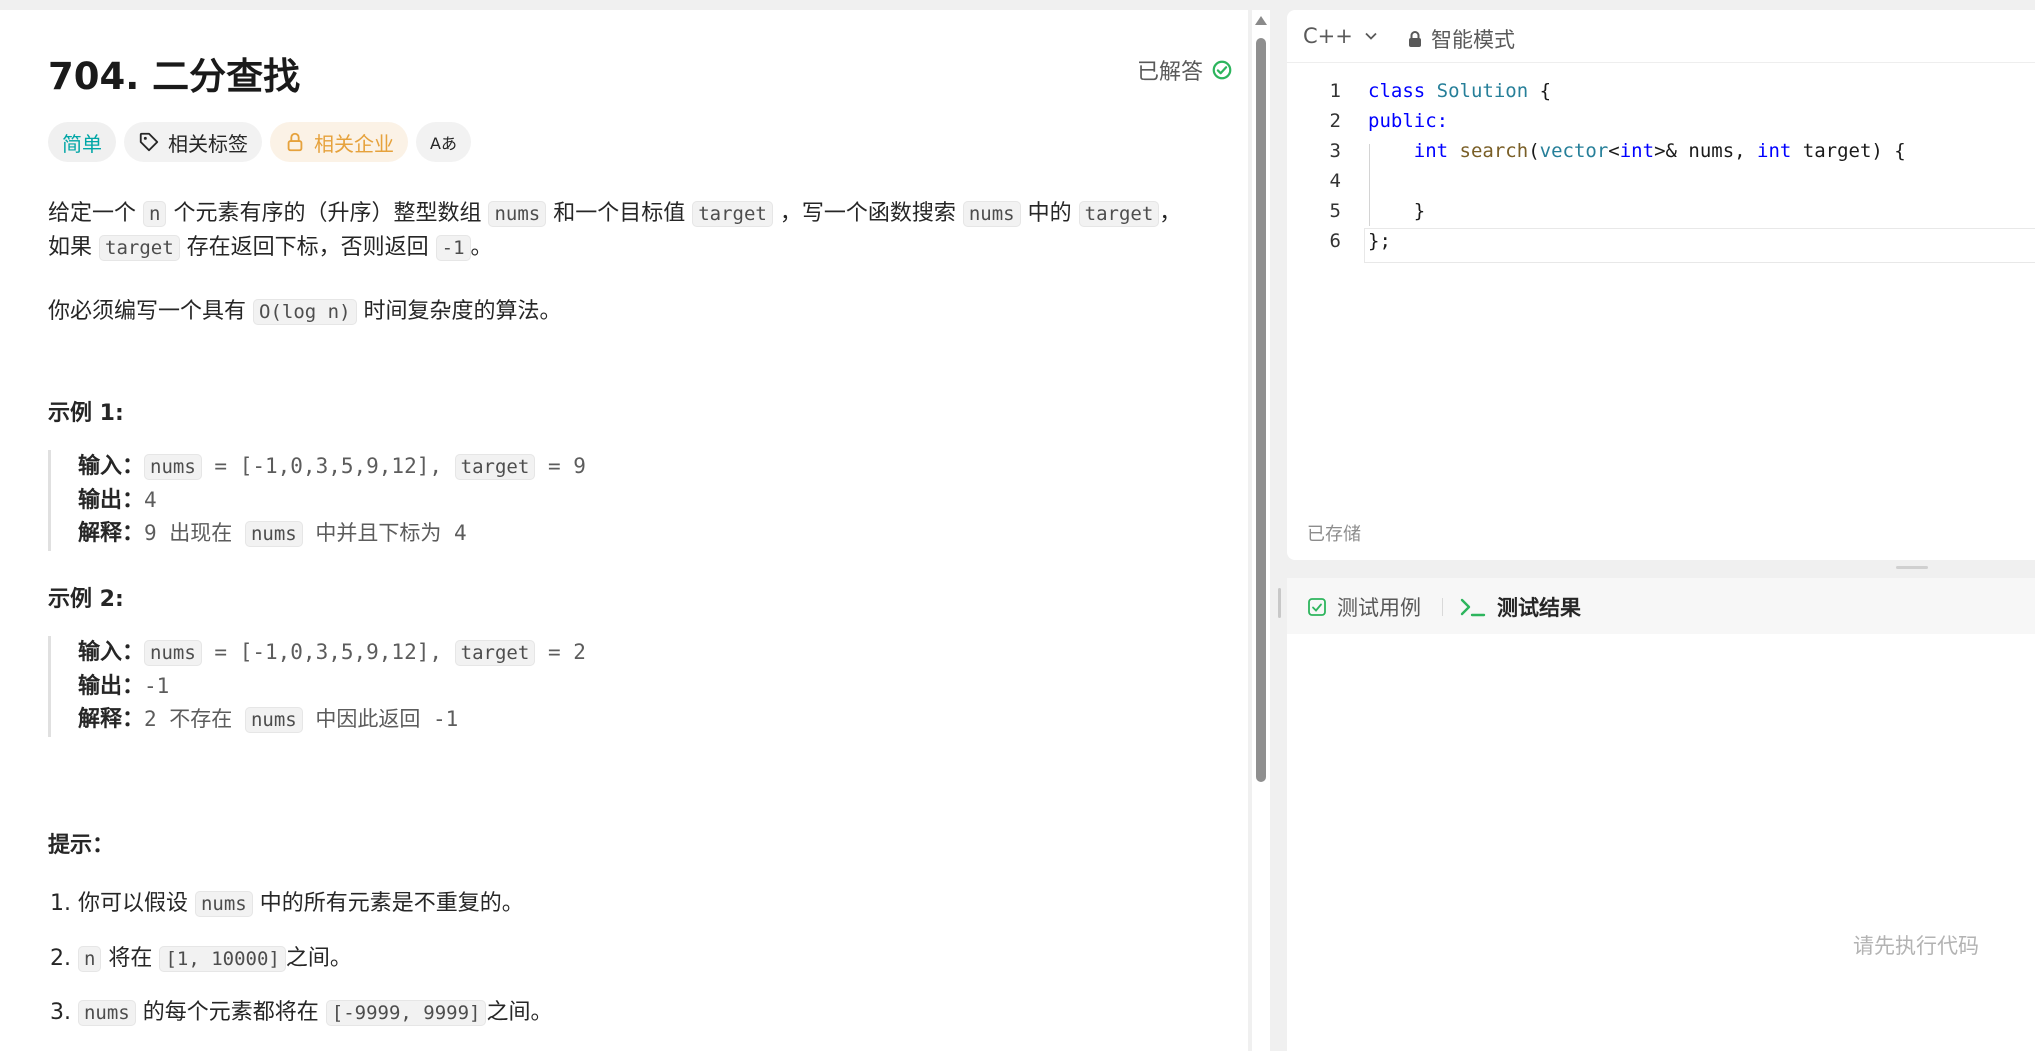  I want to click on code-token: Solution, so click(1482, 91).